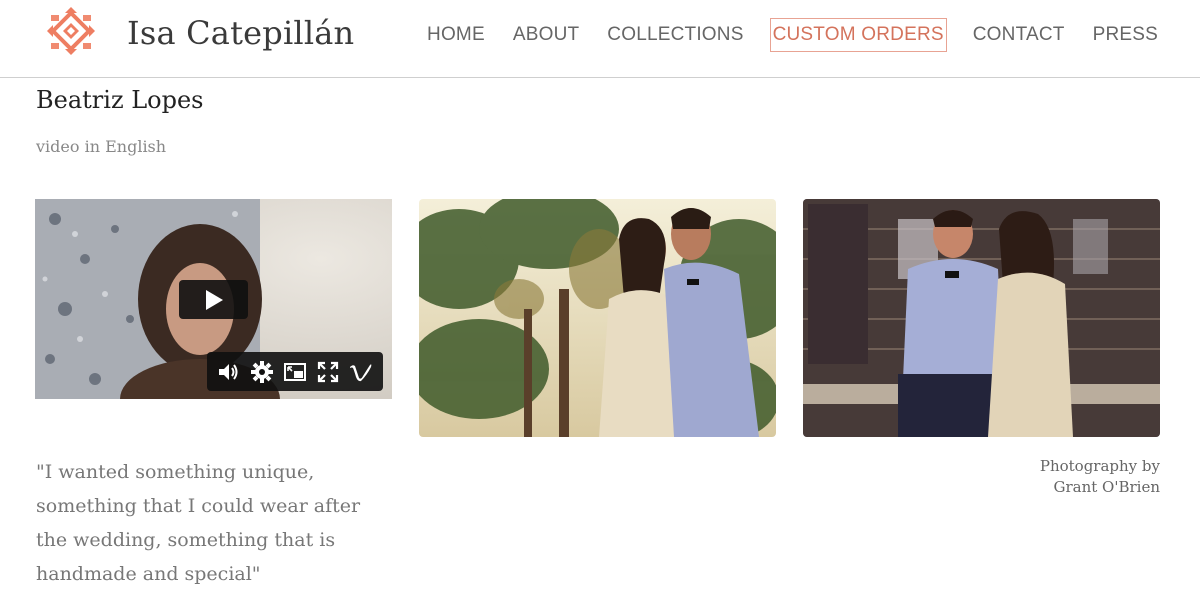  I want to click on pip-icon, so click(295, 372).